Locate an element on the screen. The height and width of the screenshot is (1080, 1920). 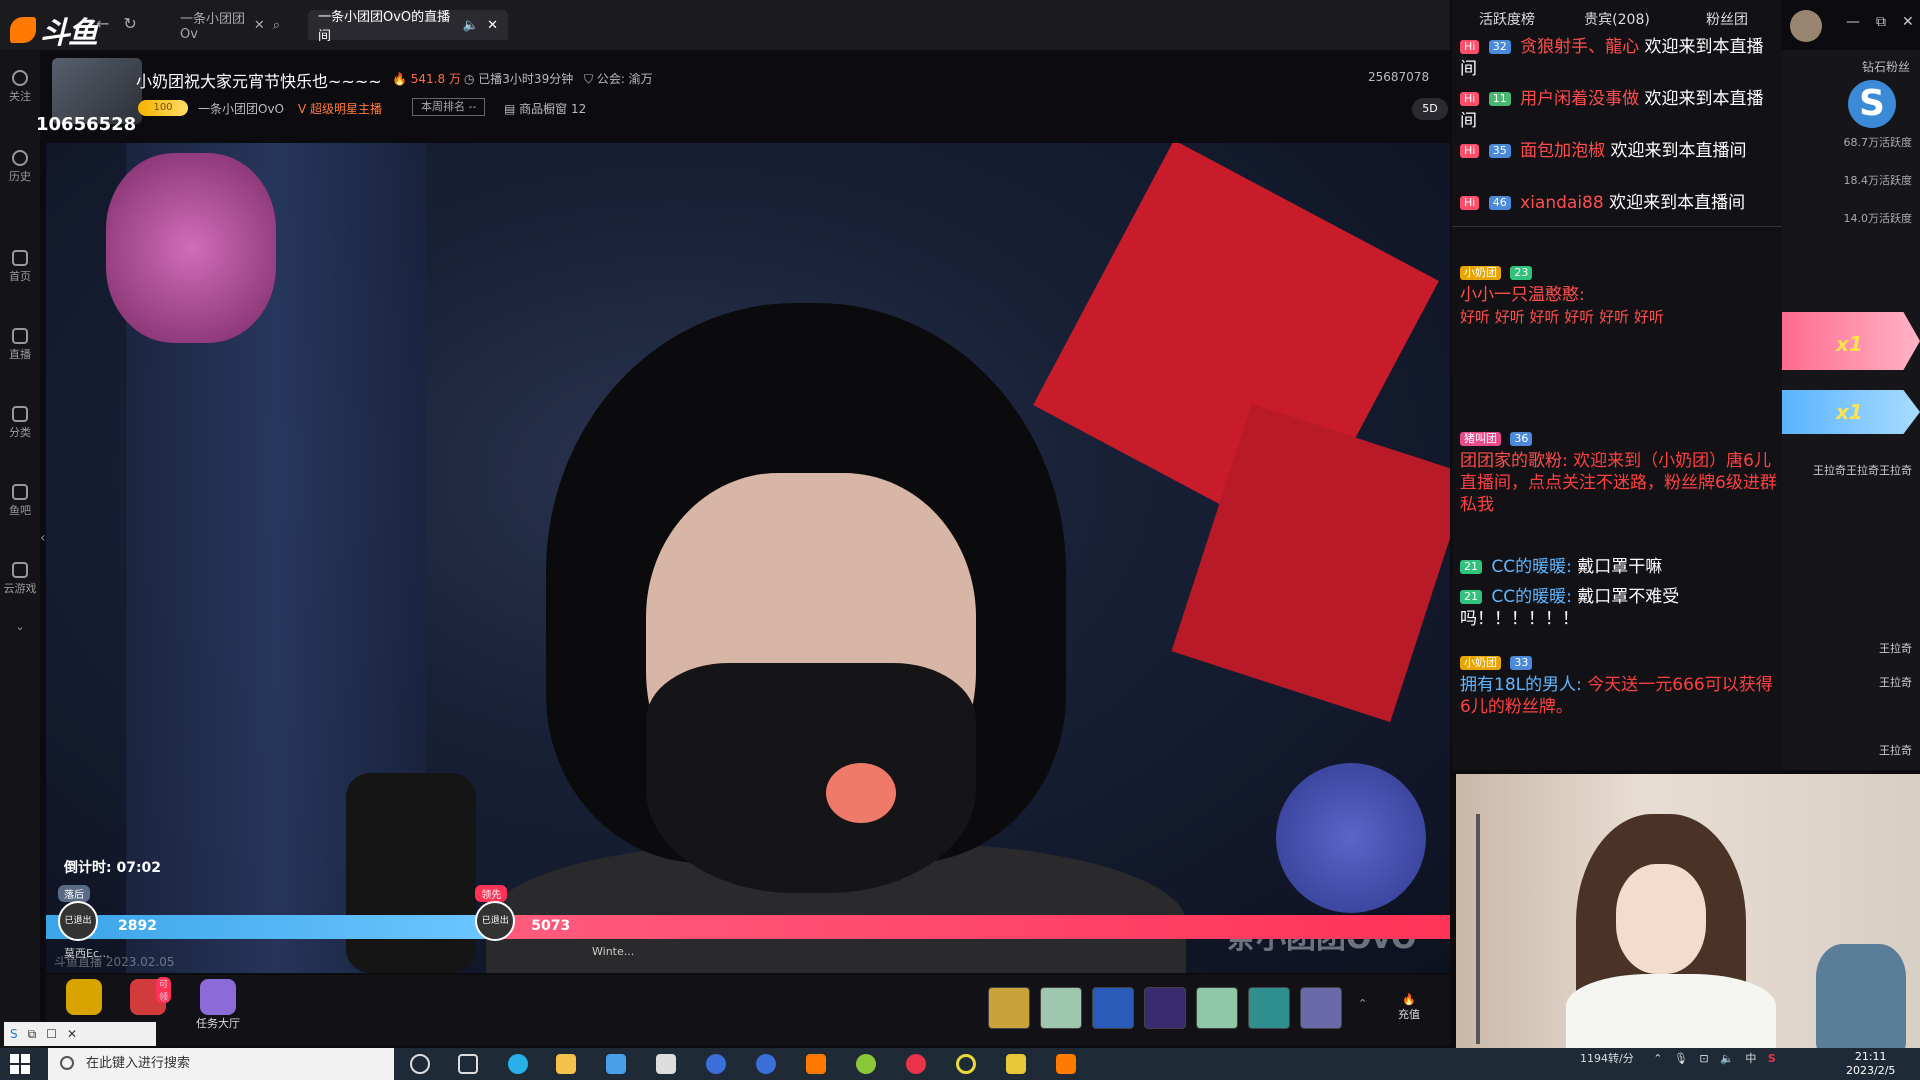
message-text: 欢迎来到本直播间 is located at coordinates (1678, 151).